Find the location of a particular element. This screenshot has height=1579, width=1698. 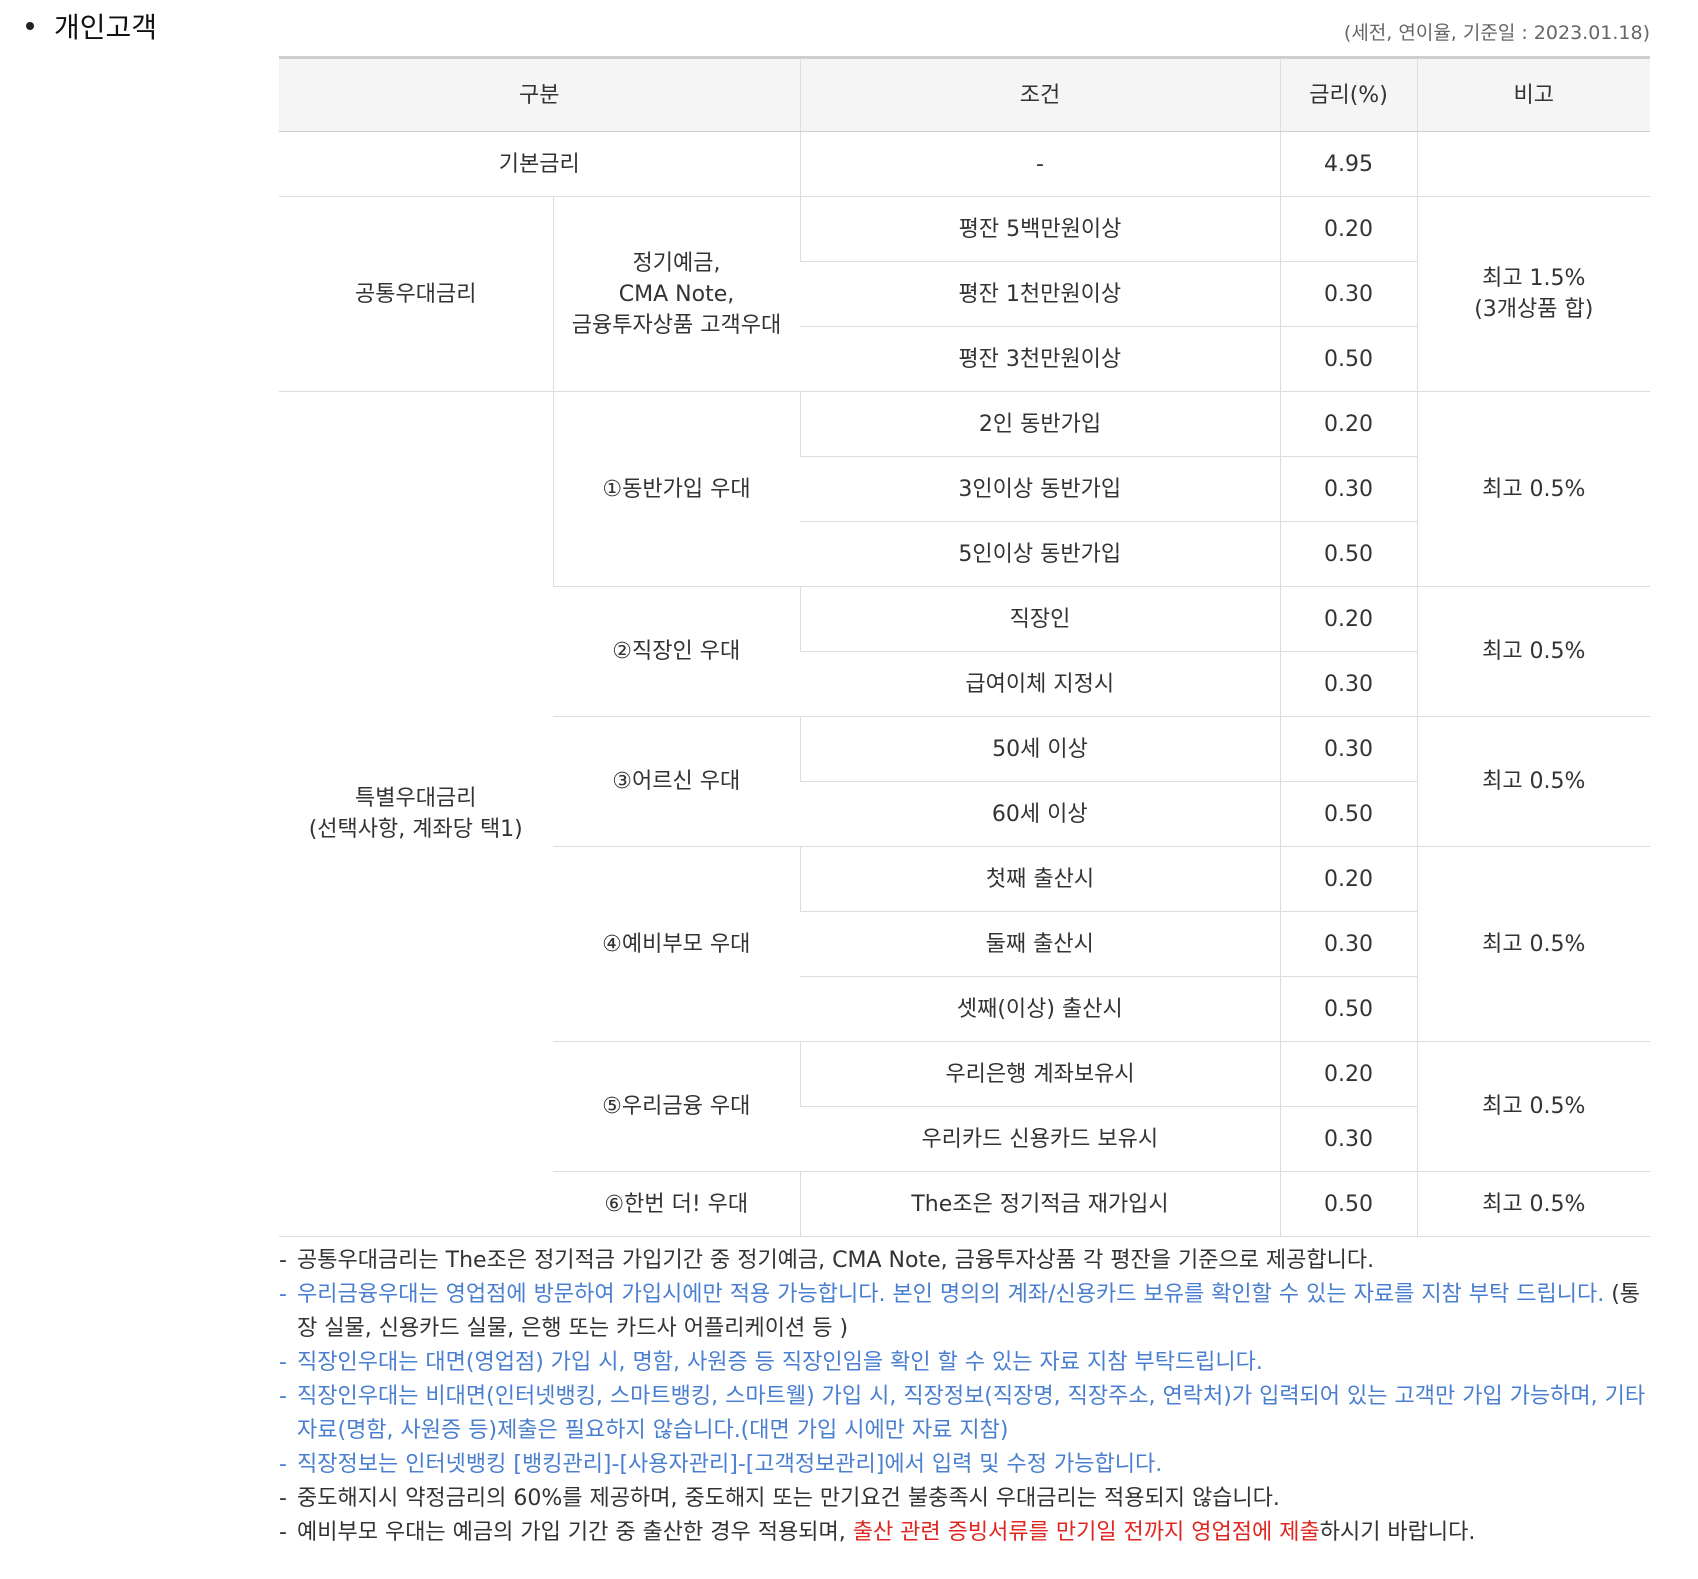

condition-cell: 평잔 1천만원이상 is located at coordinates (1040, 294).